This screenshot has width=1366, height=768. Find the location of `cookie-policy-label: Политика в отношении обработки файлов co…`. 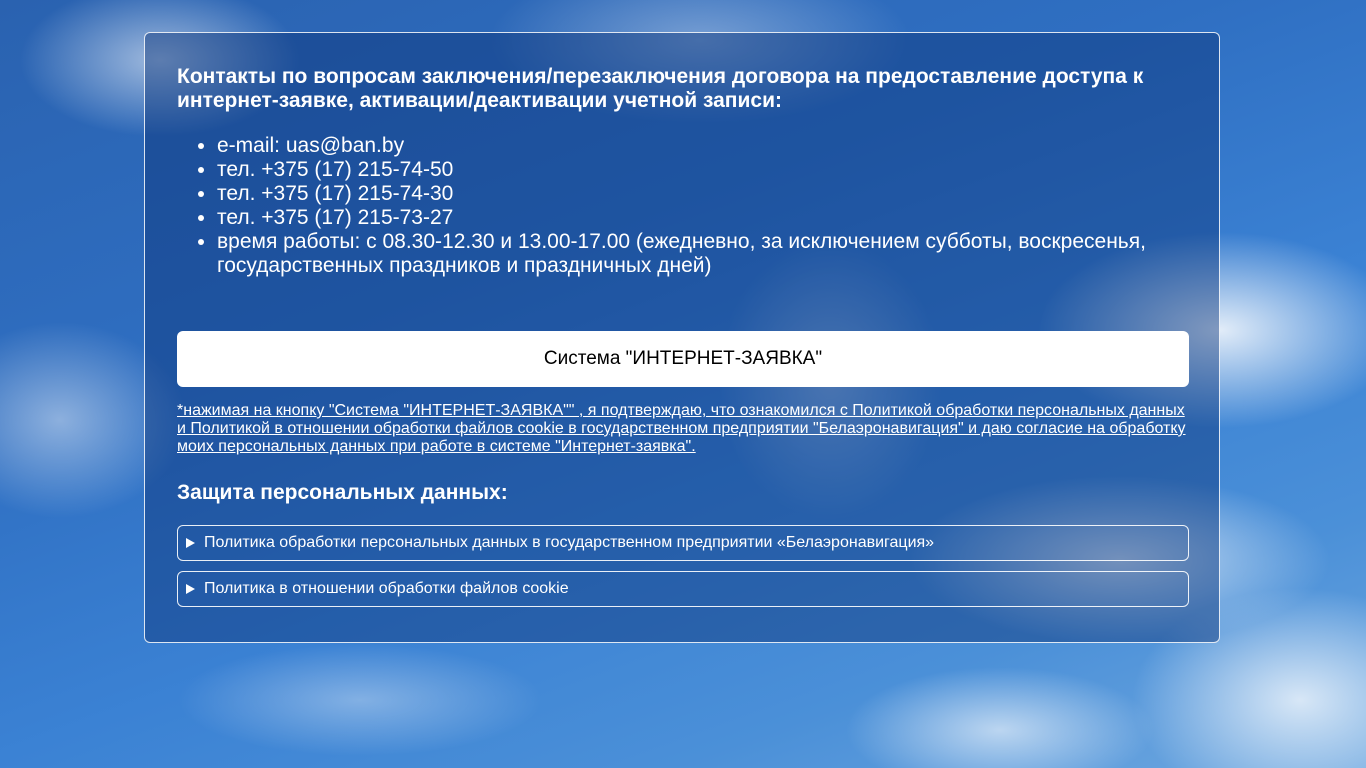

cookie-policy-label: Политика в отношении обработки файлов co… is located at coordinates (386, 588).